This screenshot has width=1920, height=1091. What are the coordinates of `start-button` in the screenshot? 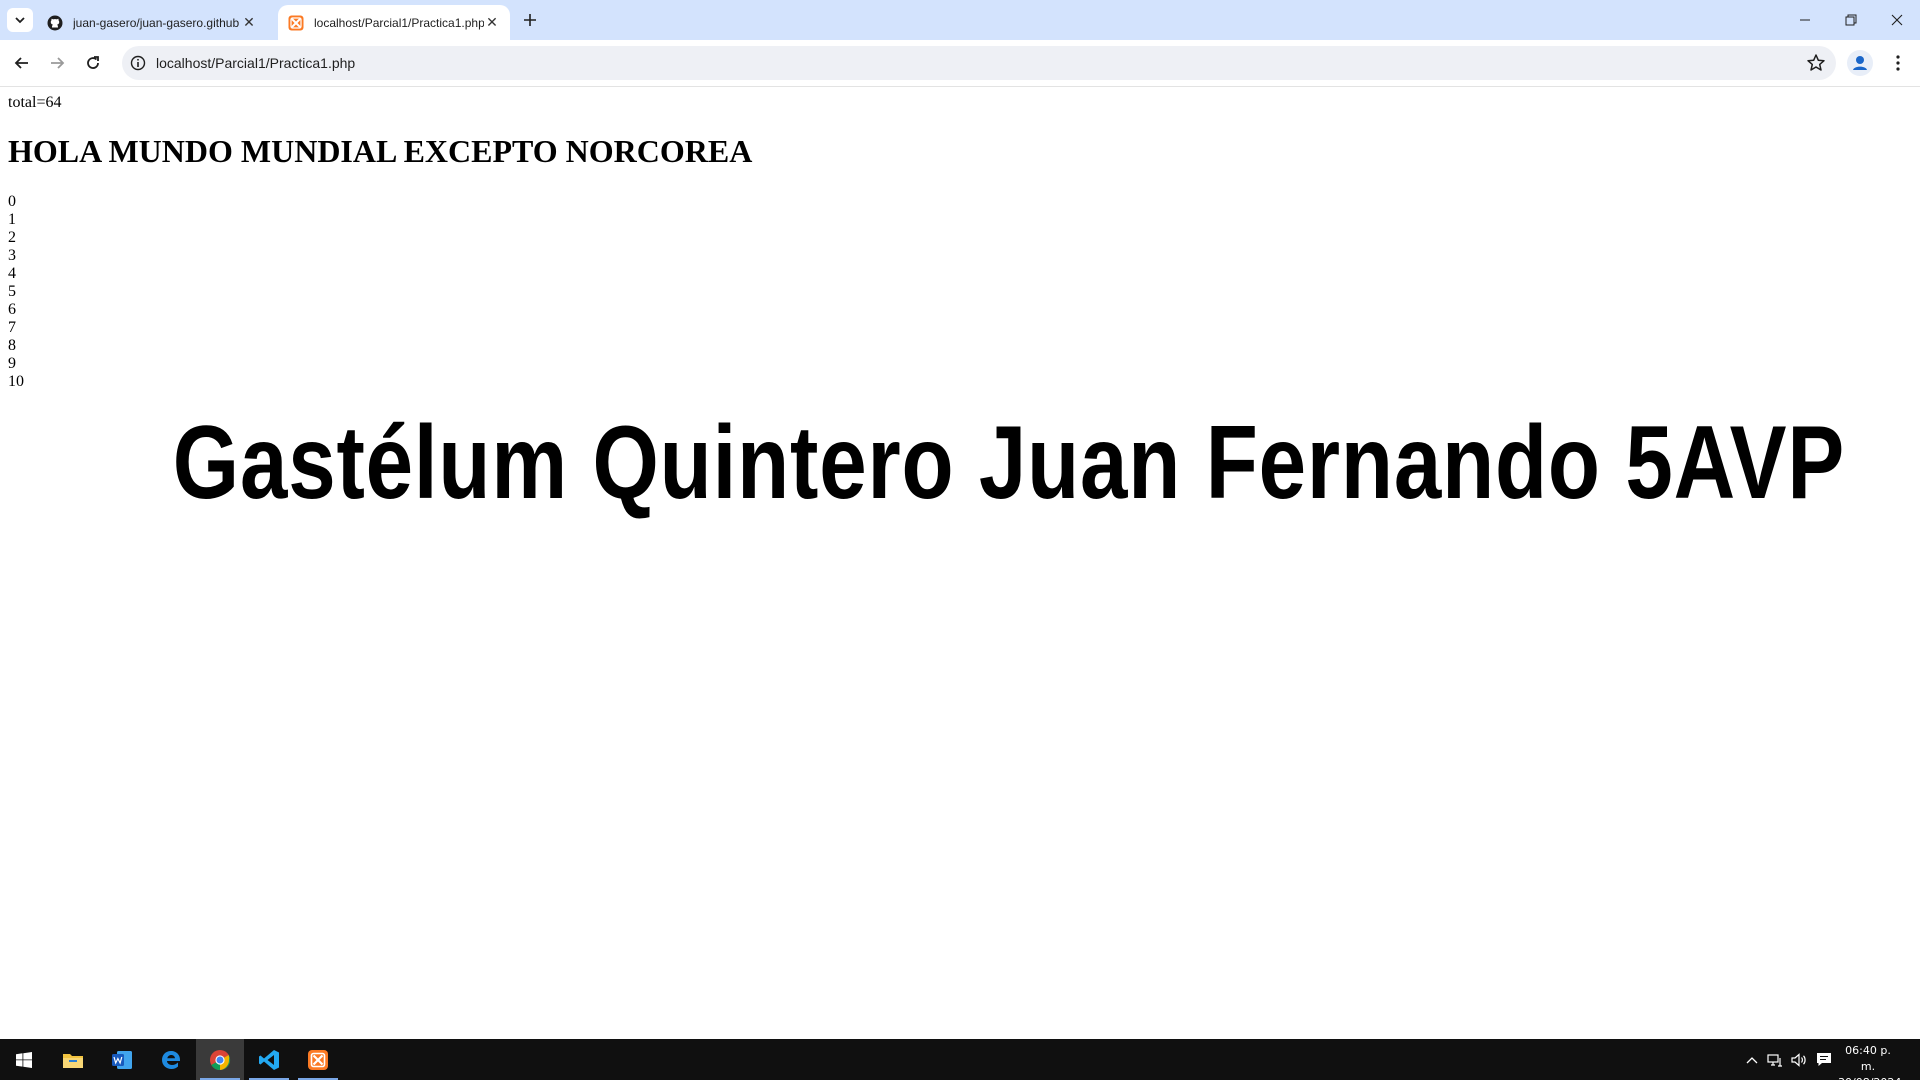 It's located at (24, 1059).